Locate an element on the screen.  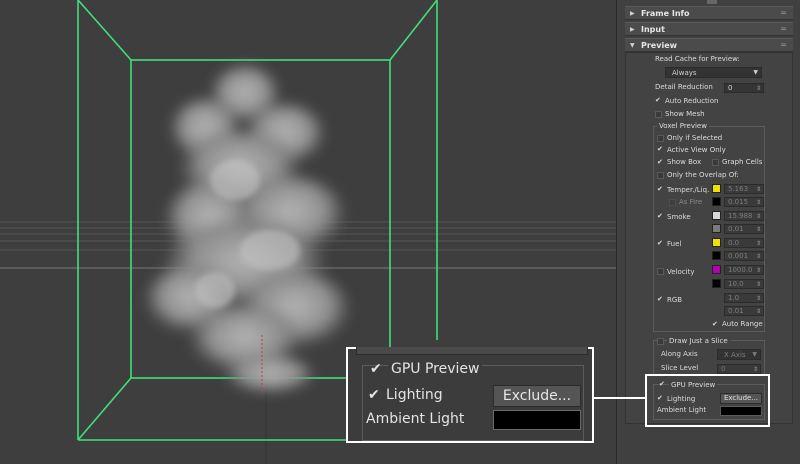
velocity-spinner-2: 10.0 ⇕ is located at coordinates (744, 284).